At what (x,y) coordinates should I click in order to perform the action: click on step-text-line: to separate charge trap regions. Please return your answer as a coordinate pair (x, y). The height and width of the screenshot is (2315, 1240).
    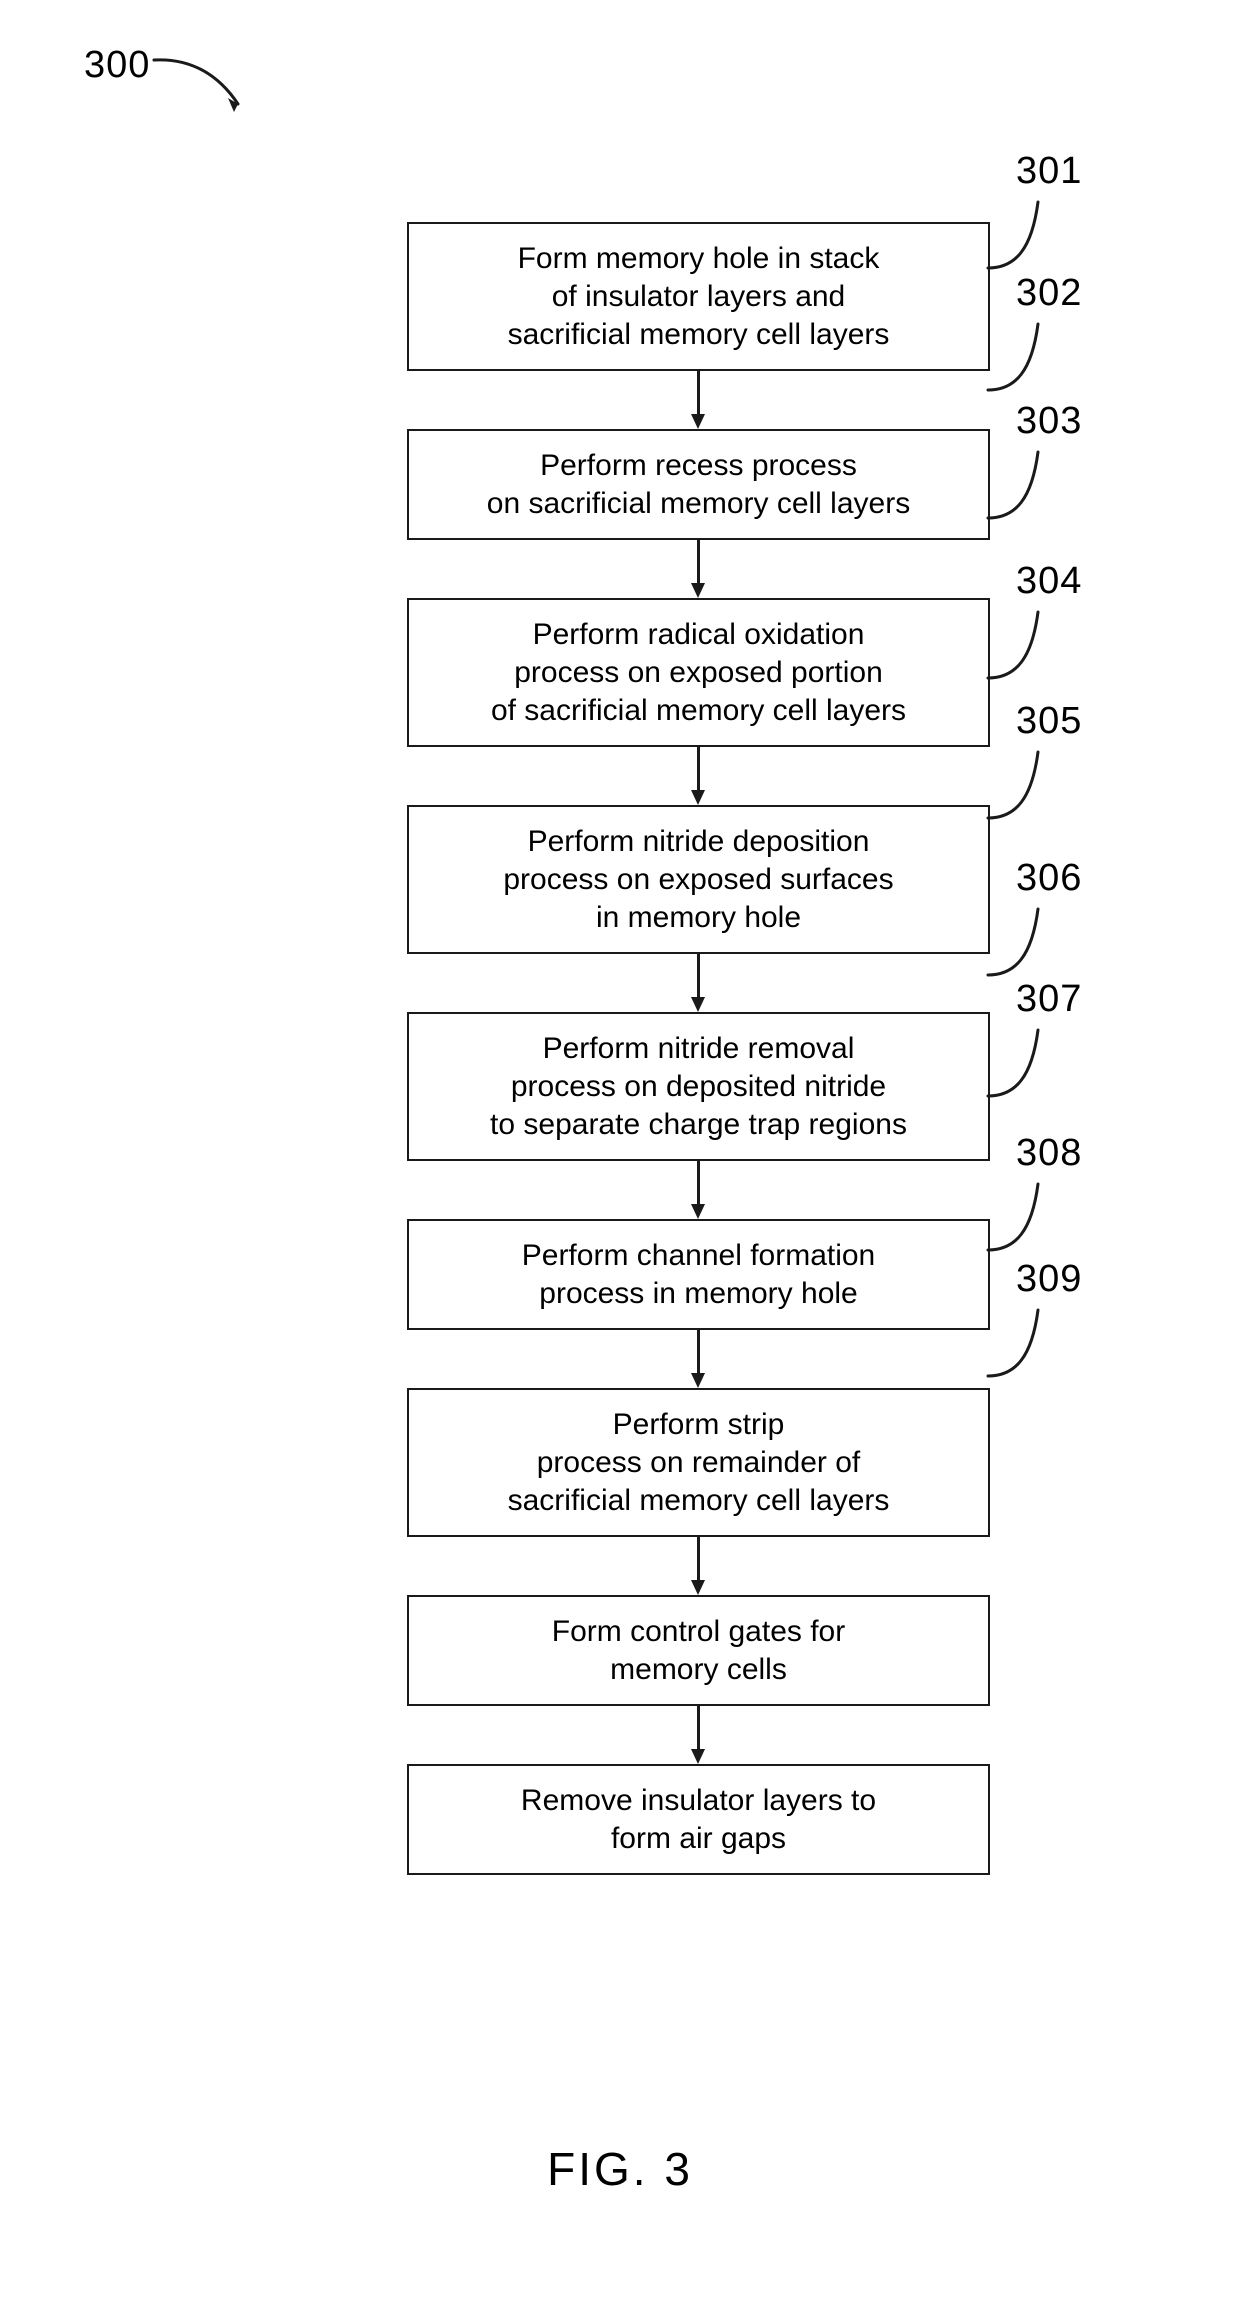
    Looking at the image, I should click on (698, 1124).